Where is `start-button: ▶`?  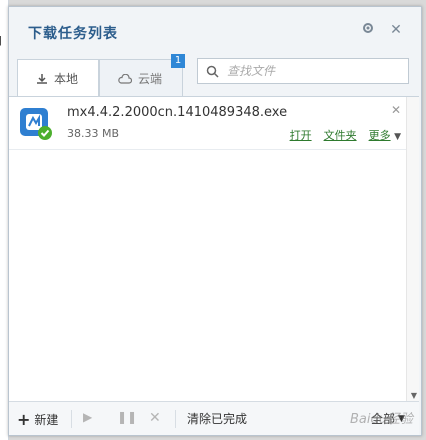
start-button: ▶ is located at coordinates (87, 417).